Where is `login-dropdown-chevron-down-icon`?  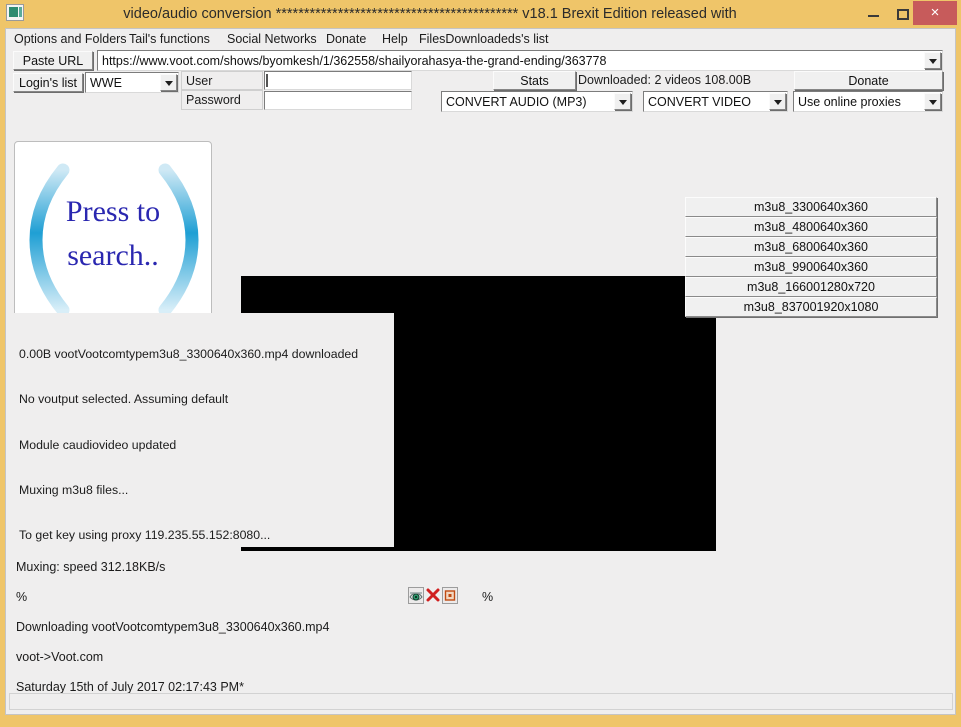 login-dropdown-chevron-down-icon is located at coordinates (168, 82).